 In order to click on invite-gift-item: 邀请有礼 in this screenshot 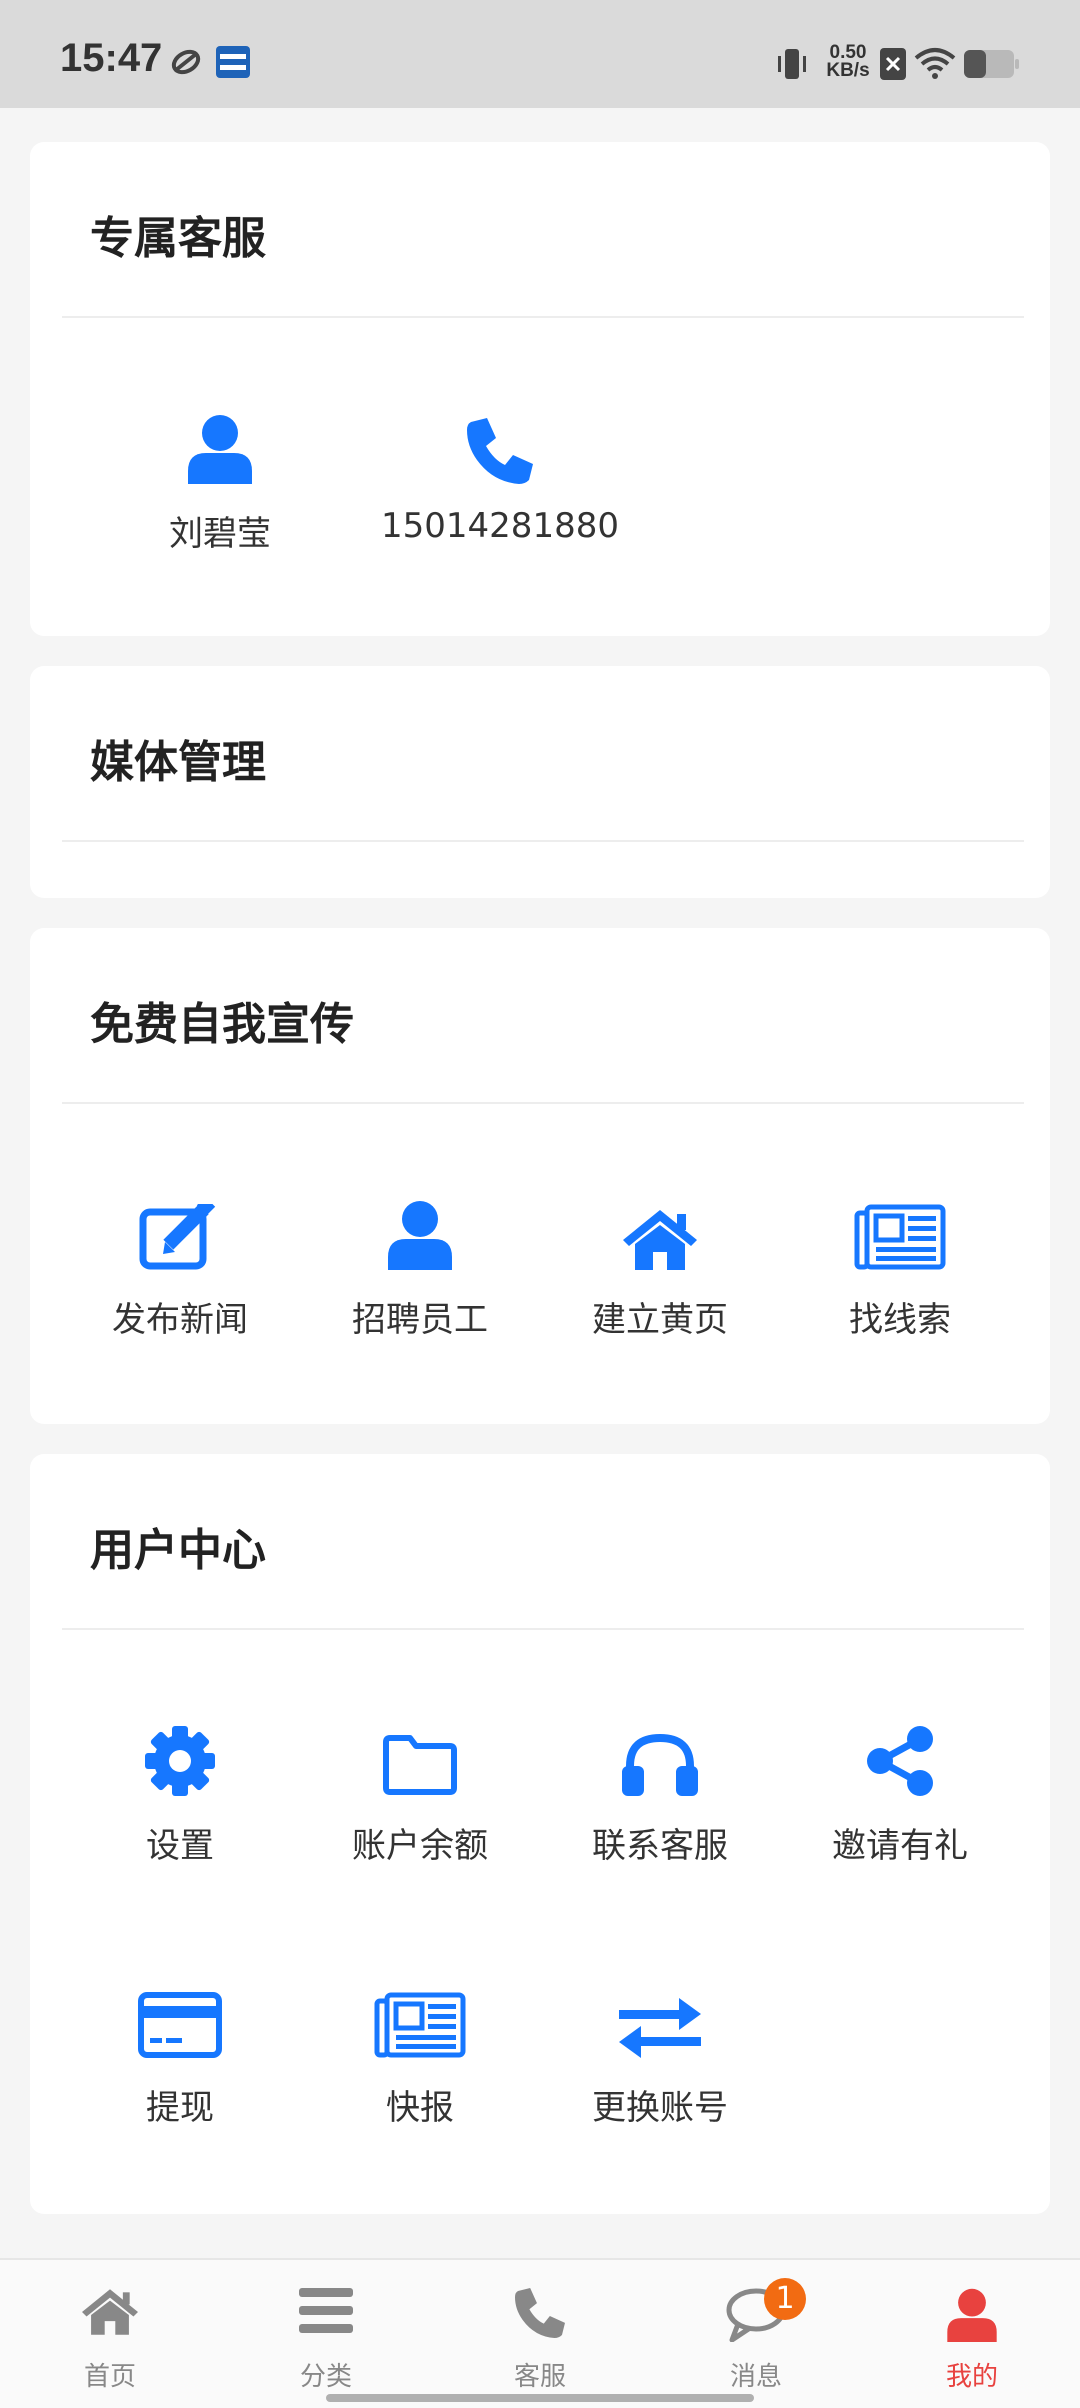, I will do `click(900, 1791)`.